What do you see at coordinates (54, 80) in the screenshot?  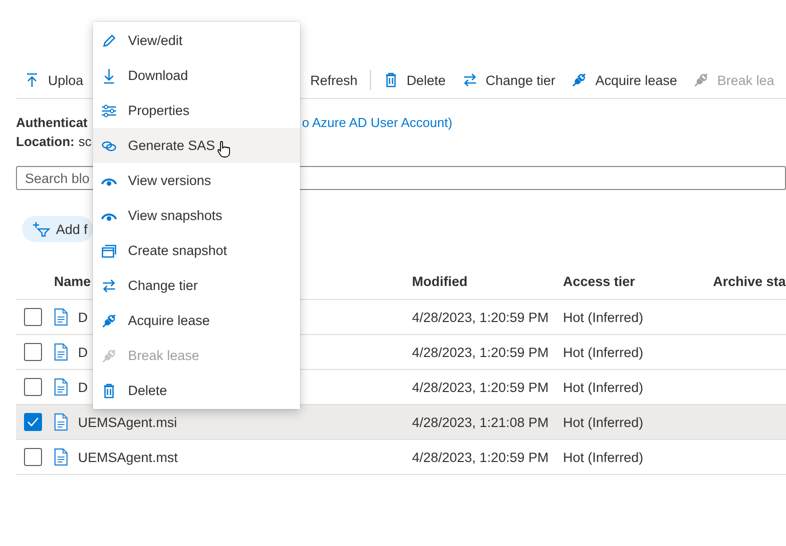 I see `toolbar-button: Uploa` at bounding box center [54, 80].